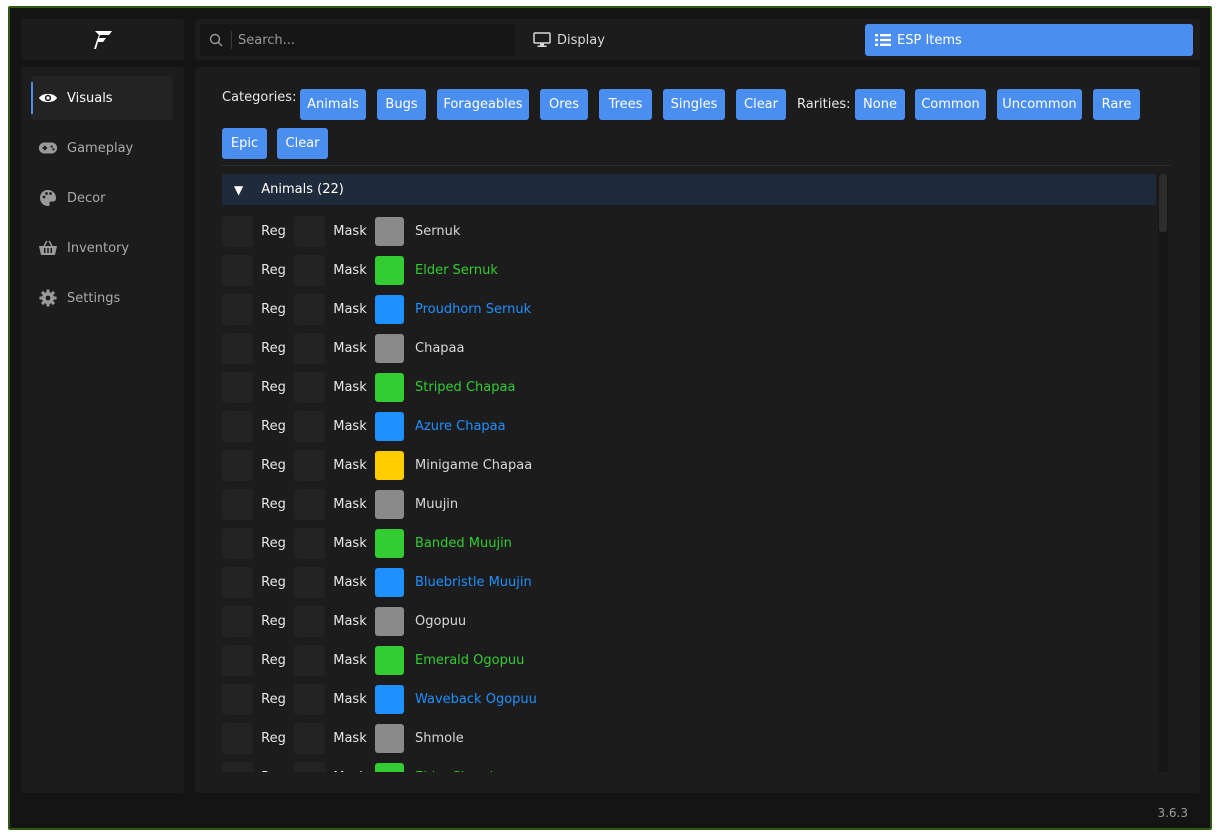  Describe the element at coordinates (465, 387) in the screenshot. I see `item-name: Striped Chapaa` at that location.